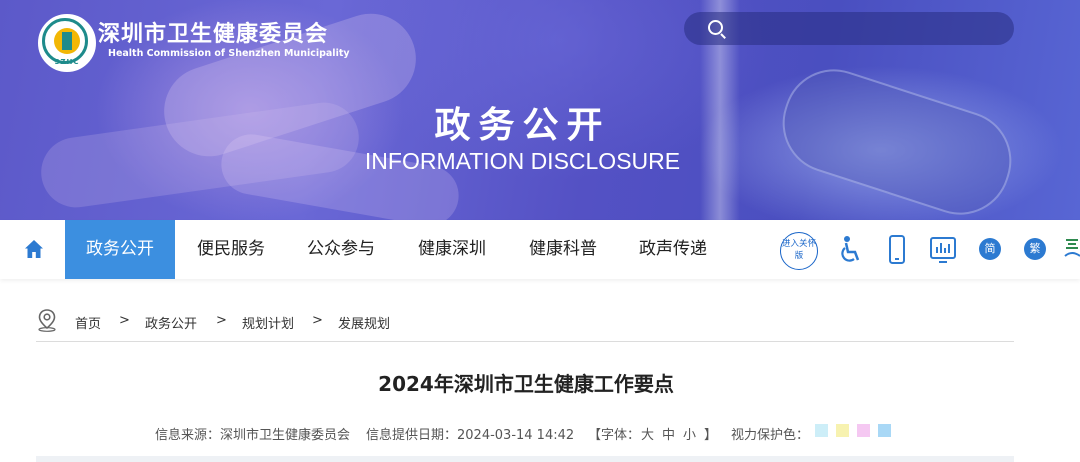 Image resolution: width=1080 pixels, height=462 pixels. I want to click on font-medium-button: 中, so click(668, 433).